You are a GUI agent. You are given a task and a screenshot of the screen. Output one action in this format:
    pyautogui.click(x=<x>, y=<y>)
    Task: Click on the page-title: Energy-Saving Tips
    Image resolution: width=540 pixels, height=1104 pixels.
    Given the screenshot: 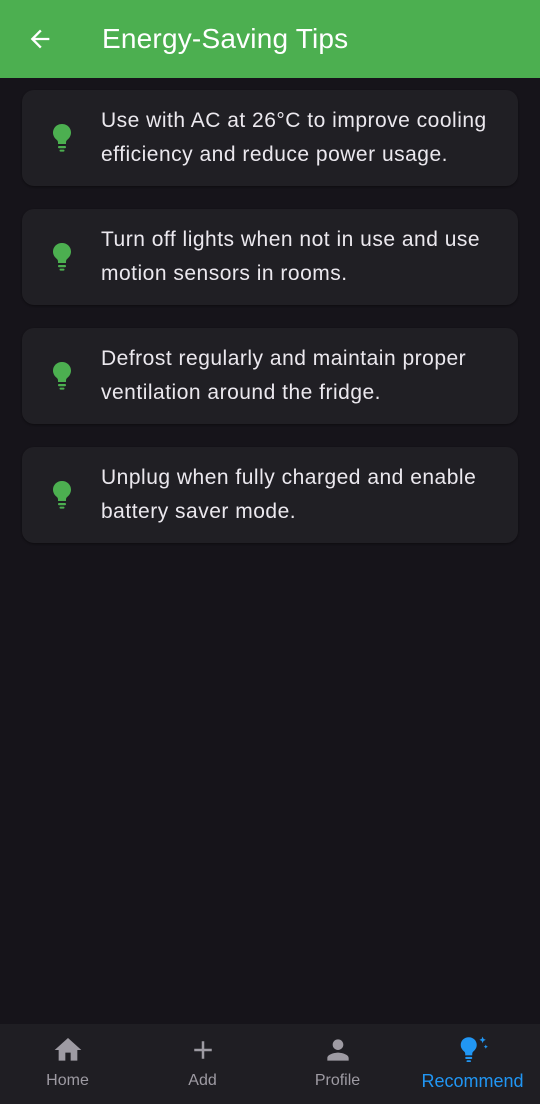 What is the action you would take?
    pyautogui.click(x=225, y=38)
    